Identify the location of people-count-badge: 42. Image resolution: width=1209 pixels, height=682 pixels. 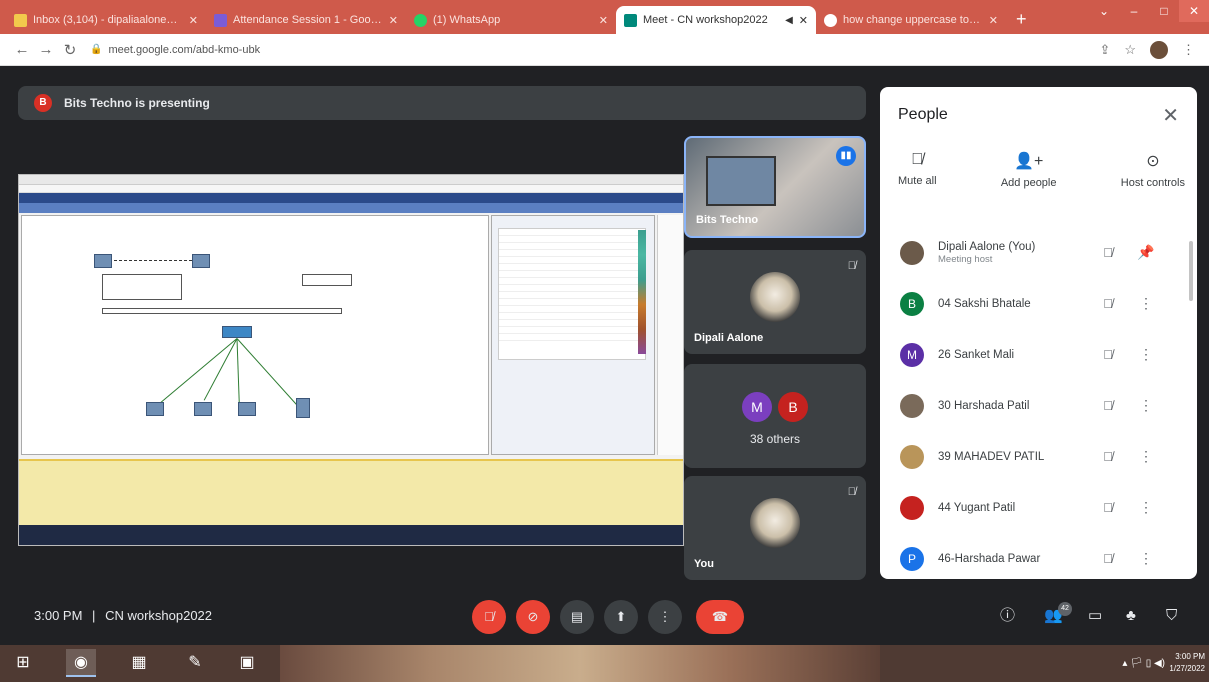
(1065, 609).